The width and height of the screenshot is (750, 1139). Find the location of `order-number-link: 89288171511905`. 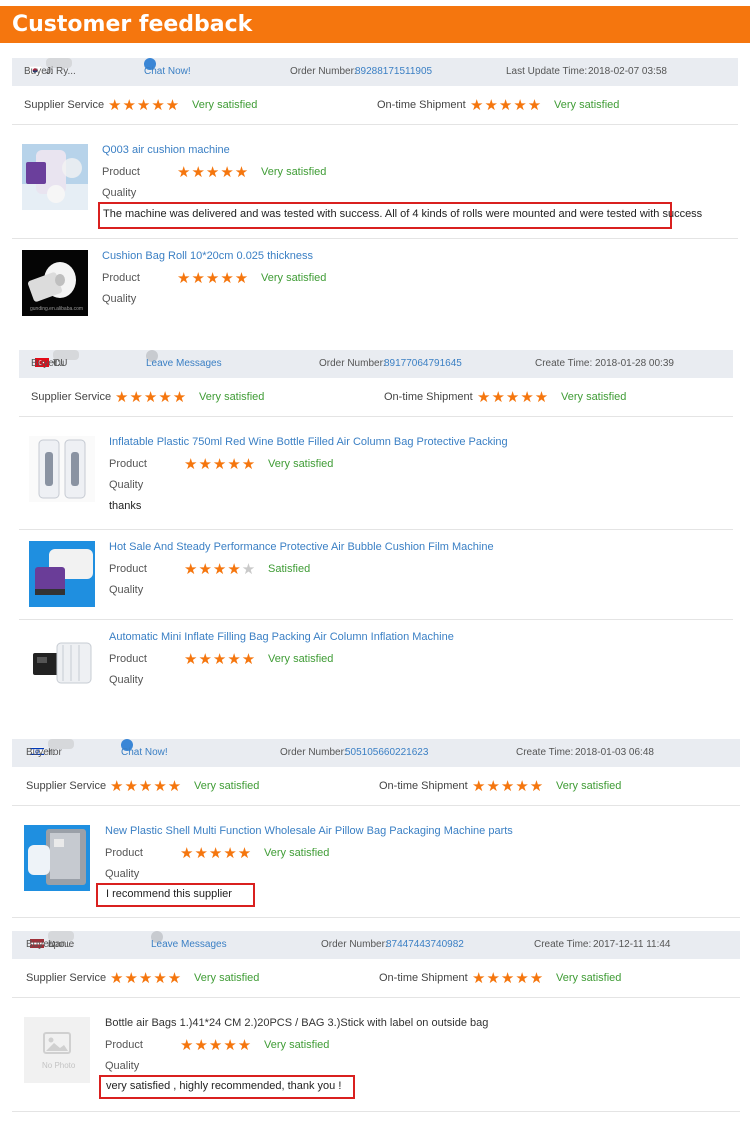

order-number-link: 89288171511905 is located at coordinates (393, 72).